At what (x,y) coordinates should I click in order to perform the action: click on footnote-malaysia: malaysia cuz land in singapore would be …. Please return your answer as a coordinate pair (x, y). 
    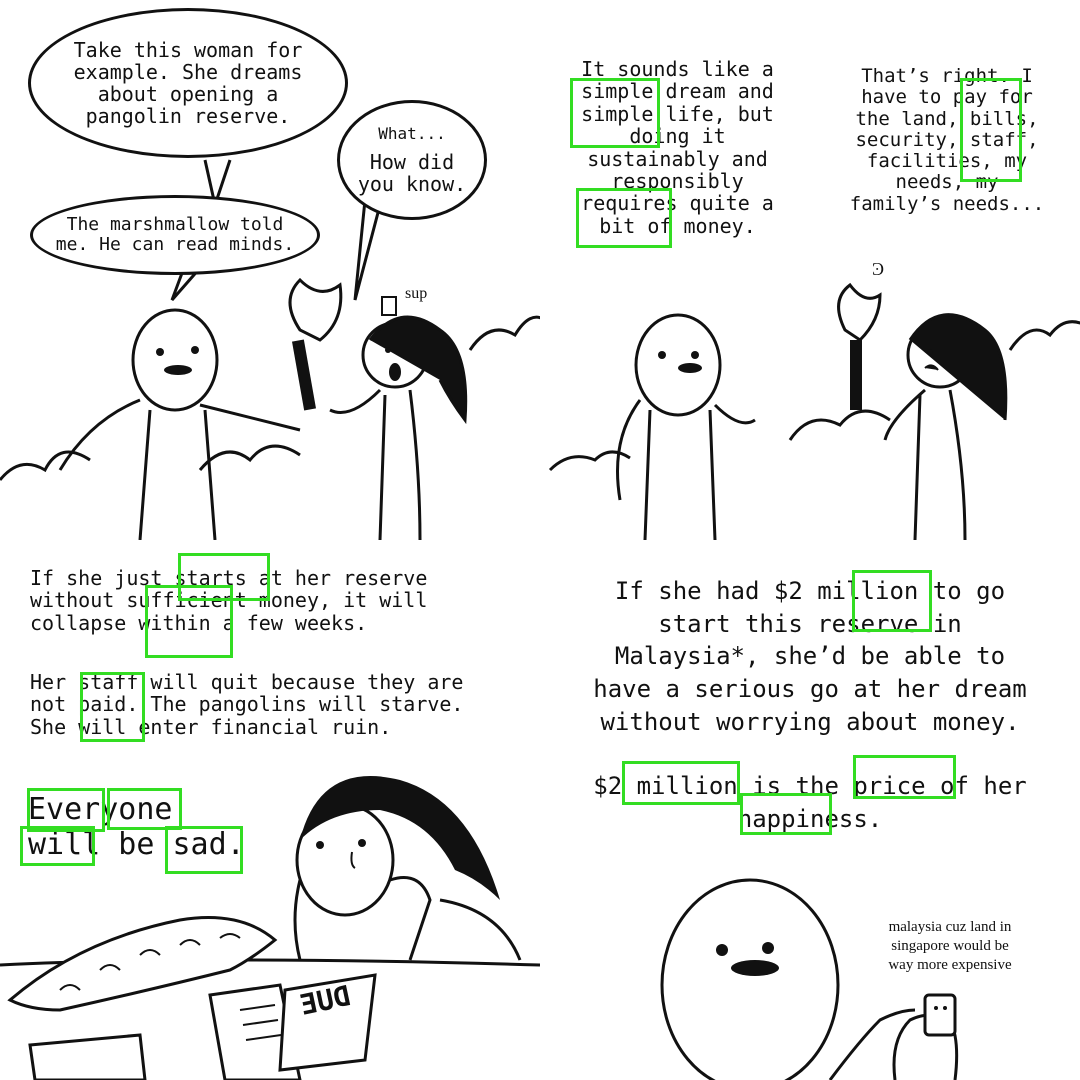
    Looking at the image, I should click on (950, 946).